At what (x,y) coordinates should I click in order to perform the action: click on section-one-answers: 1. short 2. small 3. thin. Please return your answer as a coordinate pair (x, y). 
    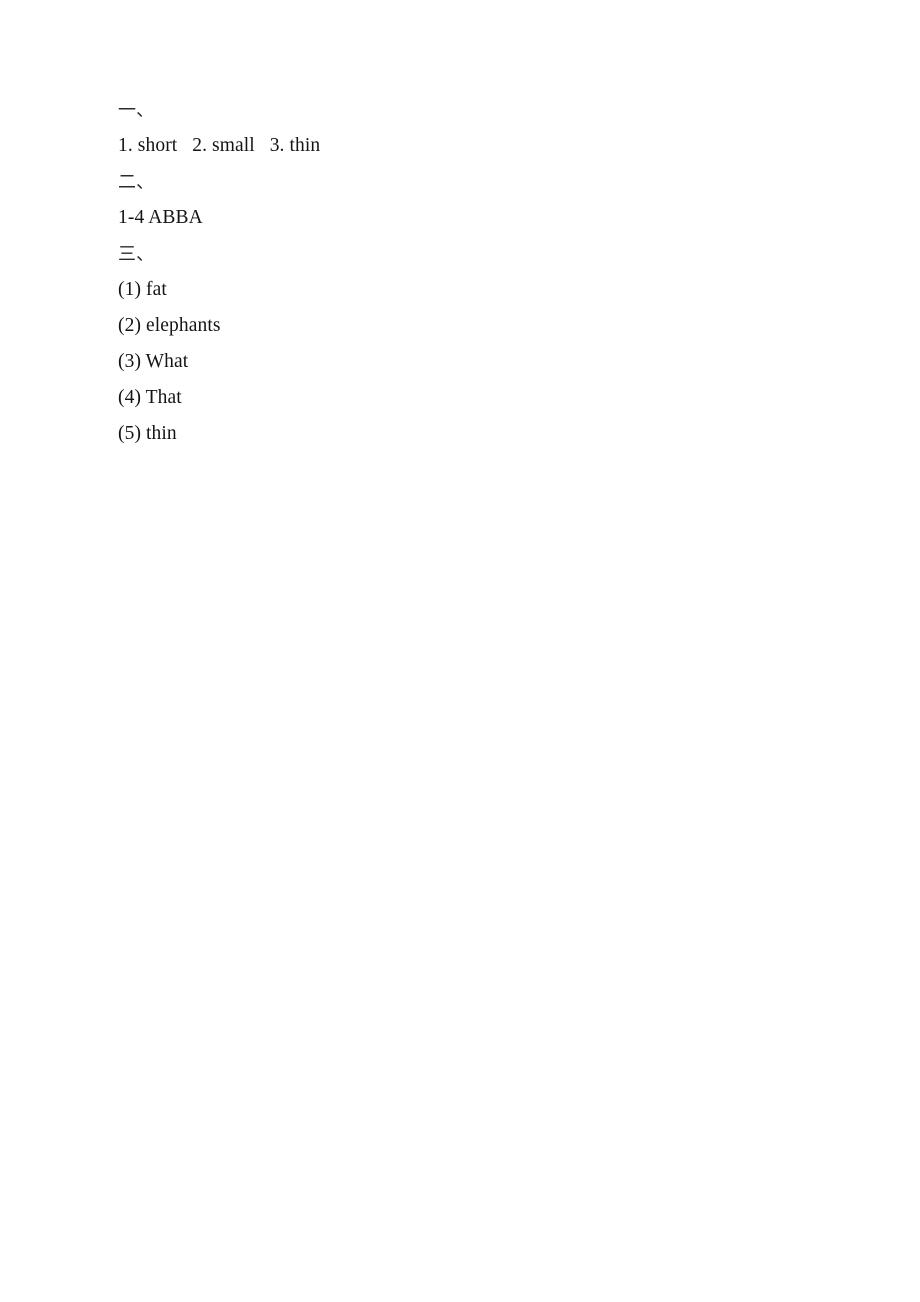
    Looking at the image, I should click on (219, 145).